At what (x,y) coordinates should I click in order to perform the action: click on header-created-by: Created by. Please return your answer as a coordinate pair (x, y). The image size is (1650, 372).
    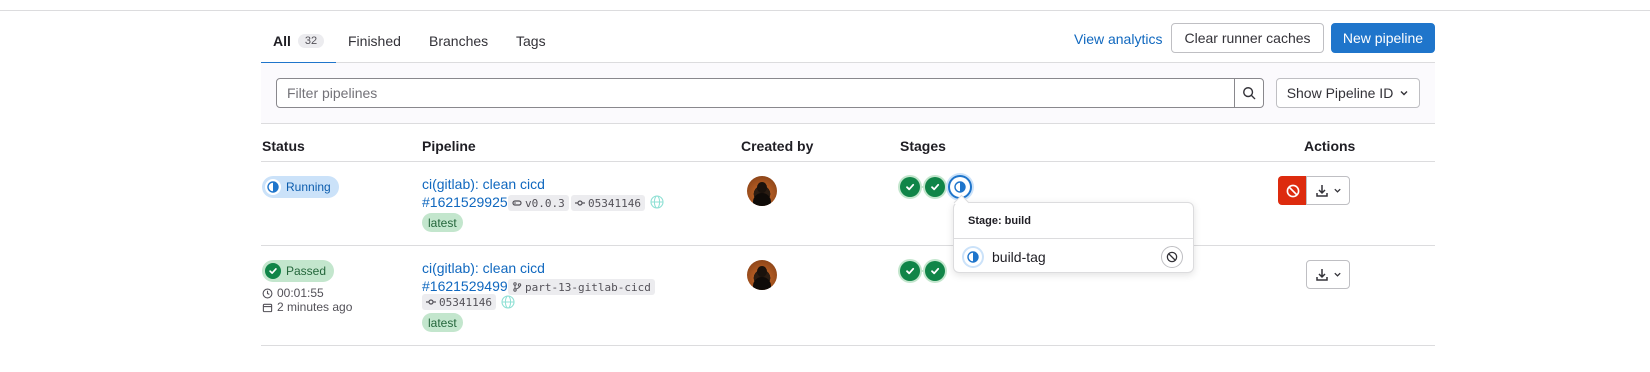
    Looking at the image, I should click on (777, 146).